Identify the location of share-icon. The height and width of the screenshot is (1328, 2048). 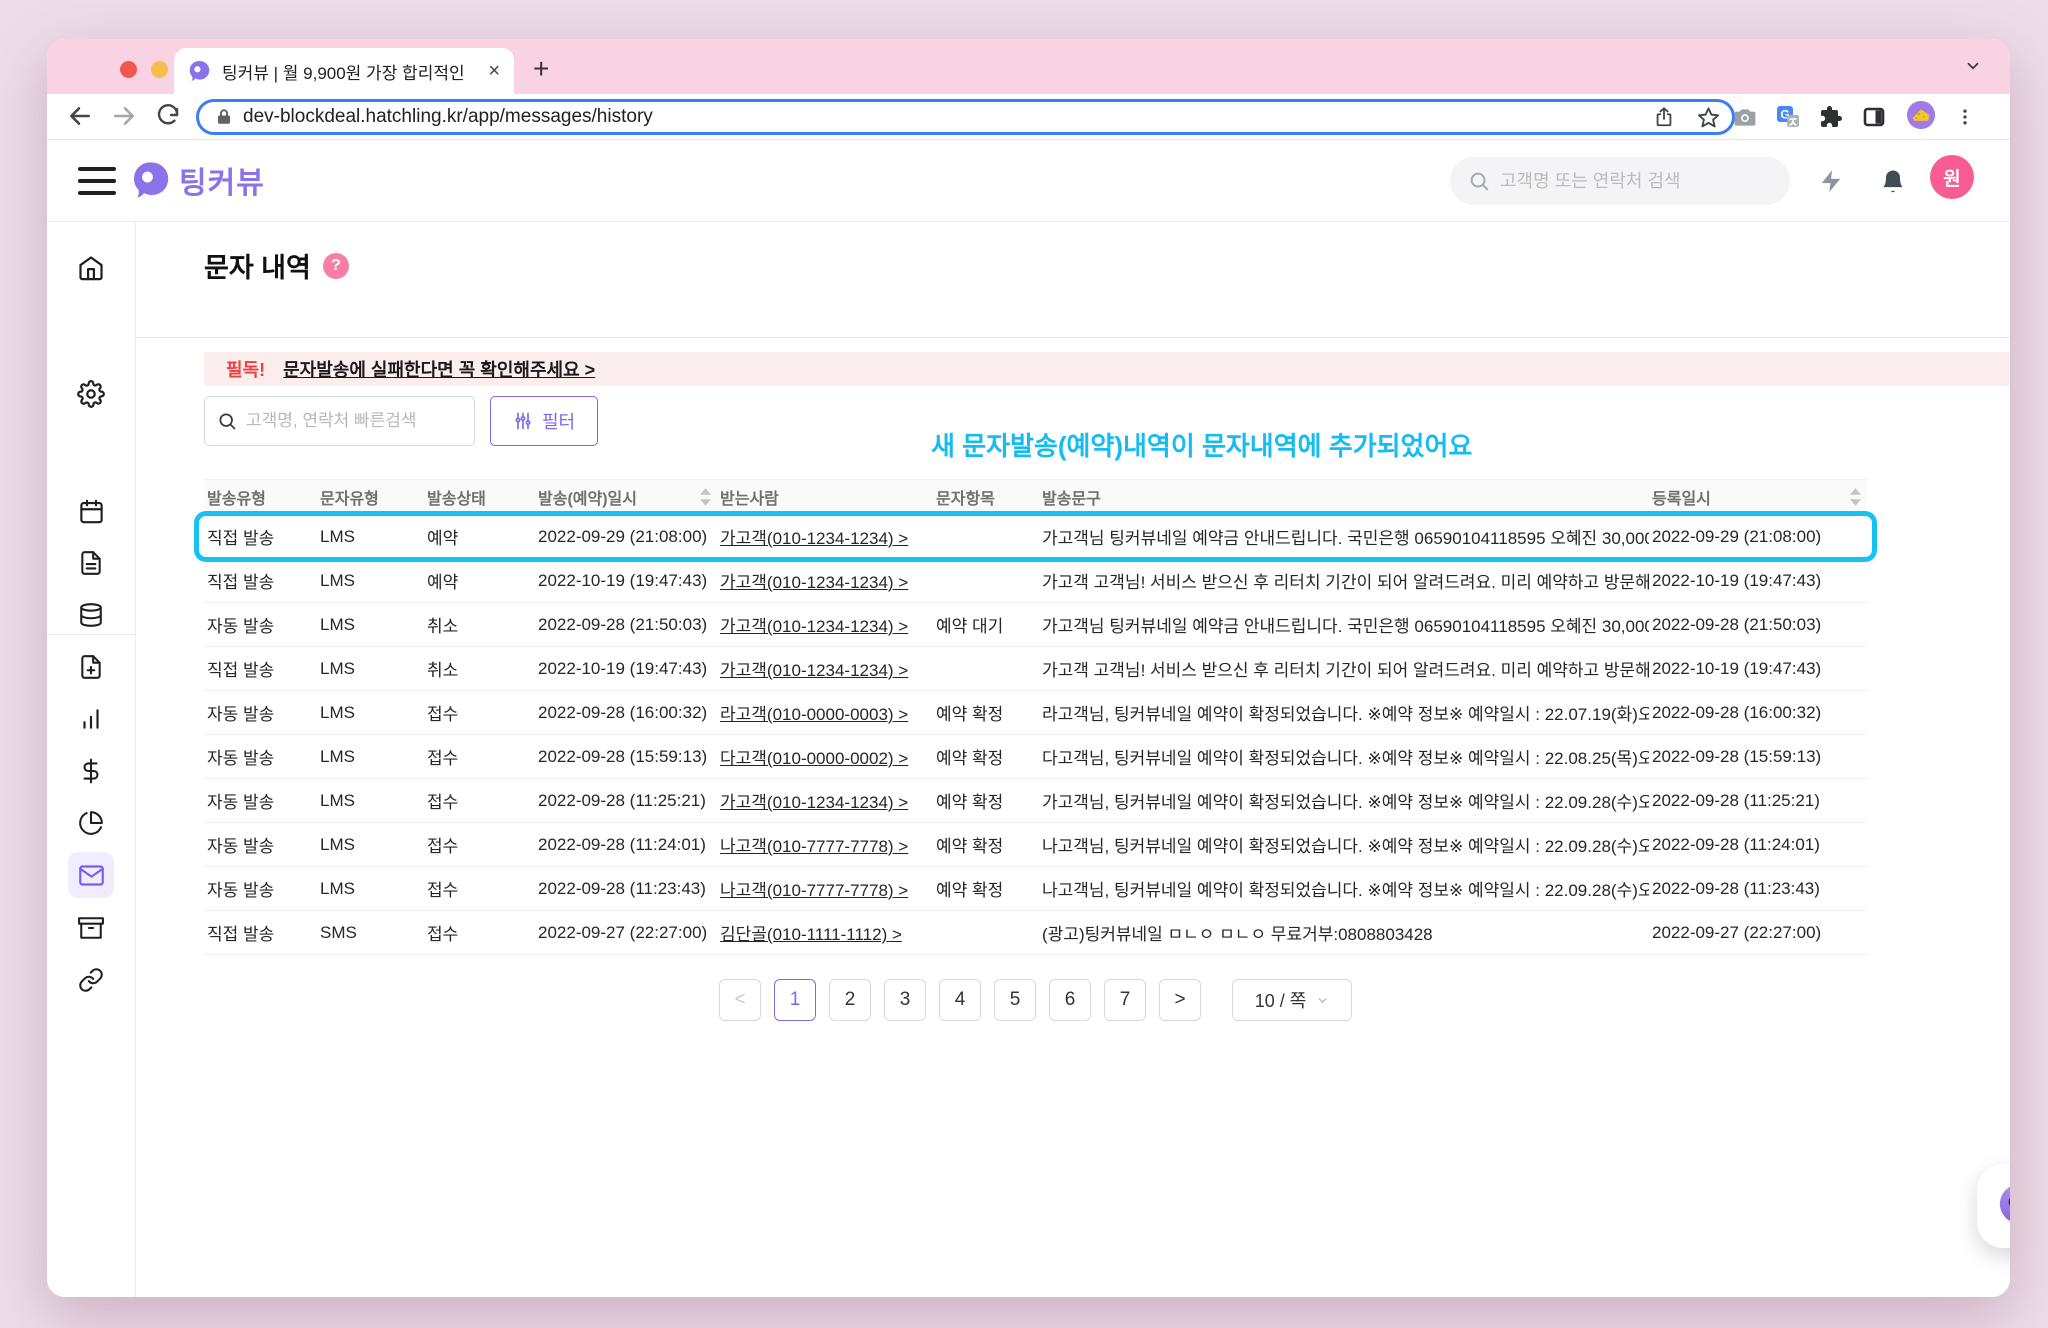
(1664, 117).